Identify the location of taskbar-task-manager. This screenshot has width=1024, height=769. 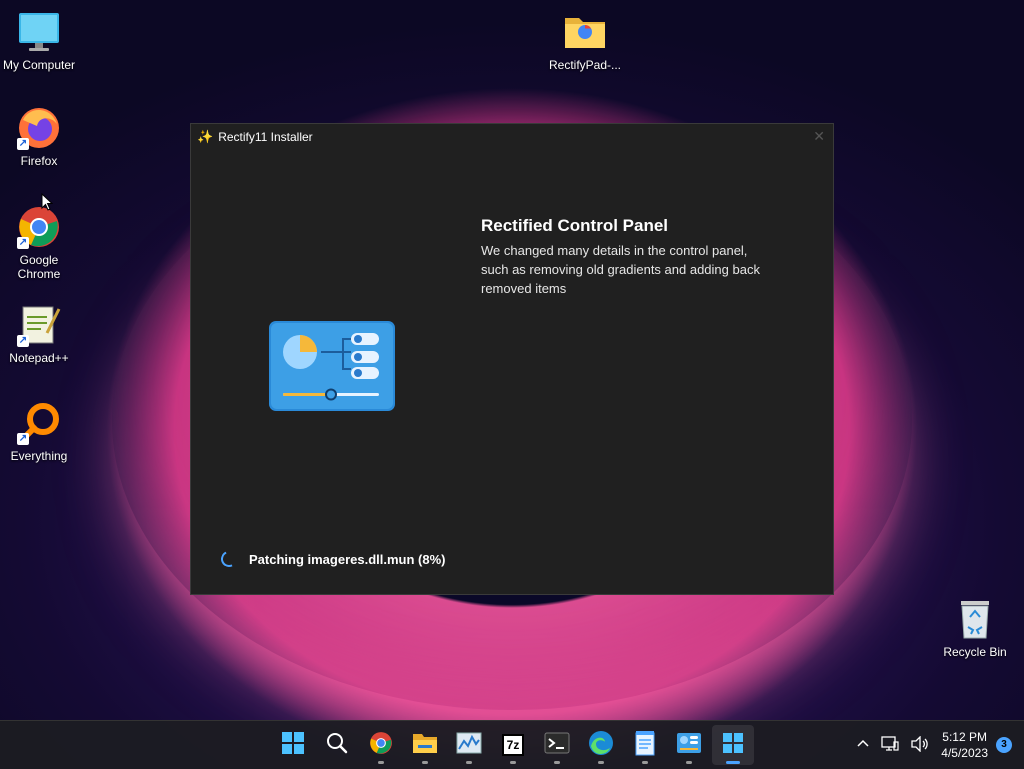
(469, 745).